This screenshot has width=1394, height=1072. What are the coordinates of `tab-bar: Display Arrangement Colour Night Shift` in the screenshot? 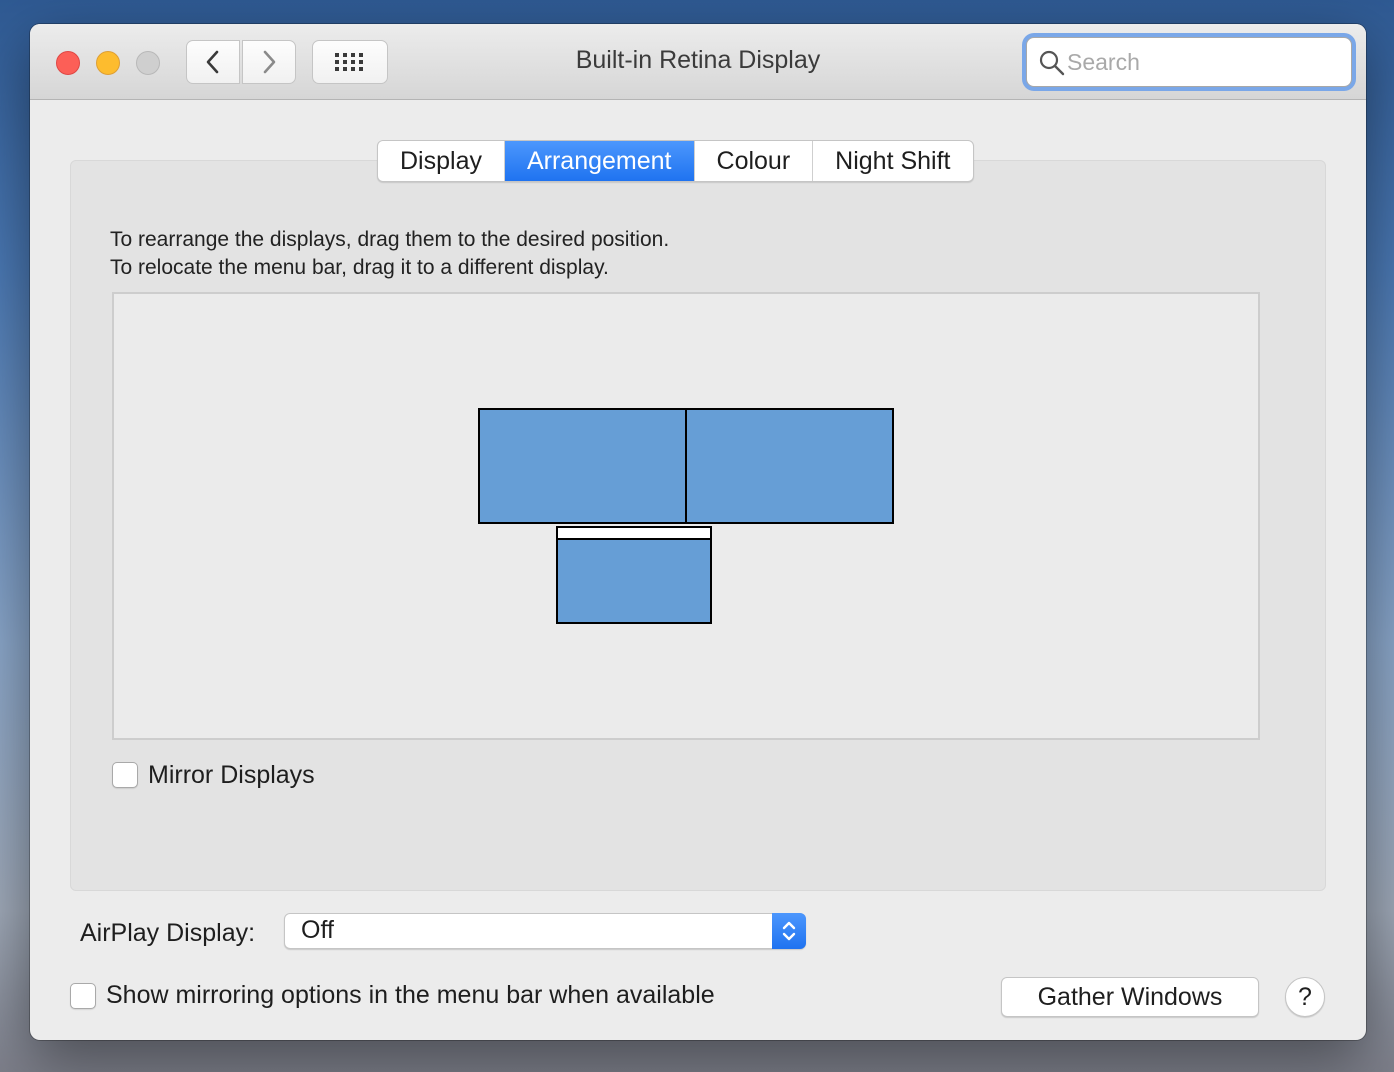 It's located at (675, 161).